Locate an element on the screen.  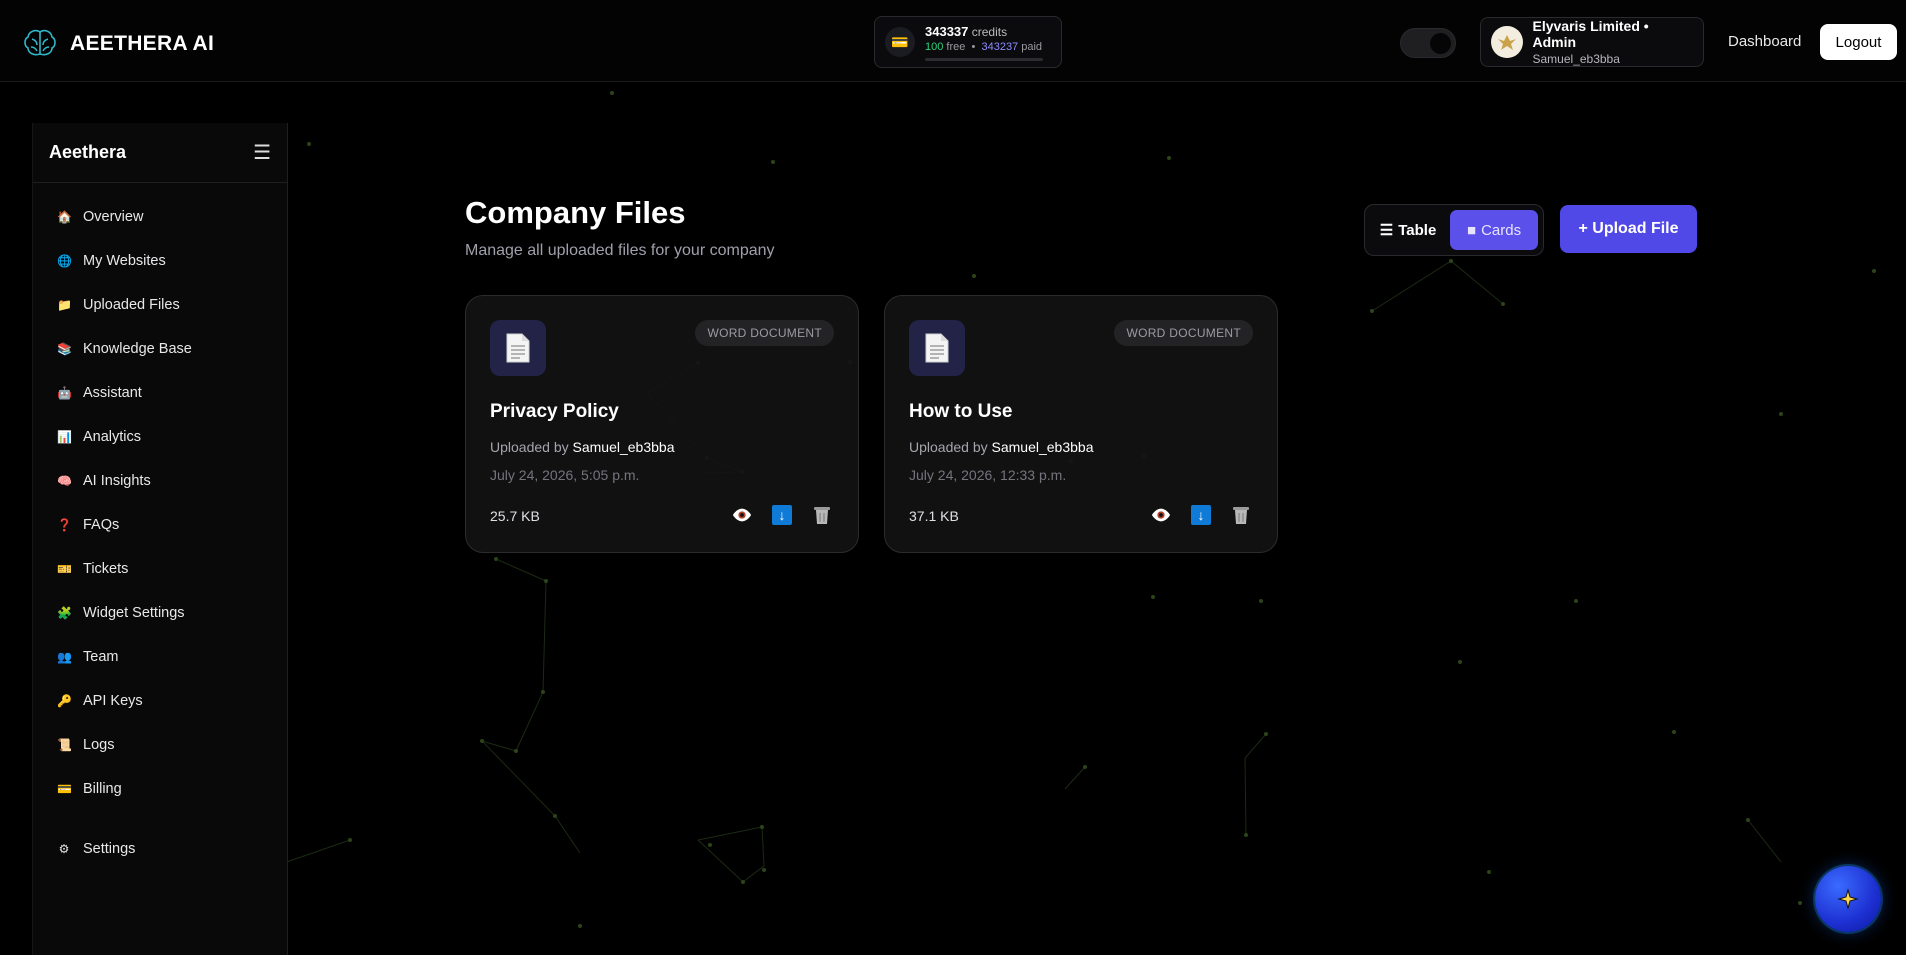
sidebar-item-widget-settings: 🧩 Widget Settings is located at coordinates (160, 613).